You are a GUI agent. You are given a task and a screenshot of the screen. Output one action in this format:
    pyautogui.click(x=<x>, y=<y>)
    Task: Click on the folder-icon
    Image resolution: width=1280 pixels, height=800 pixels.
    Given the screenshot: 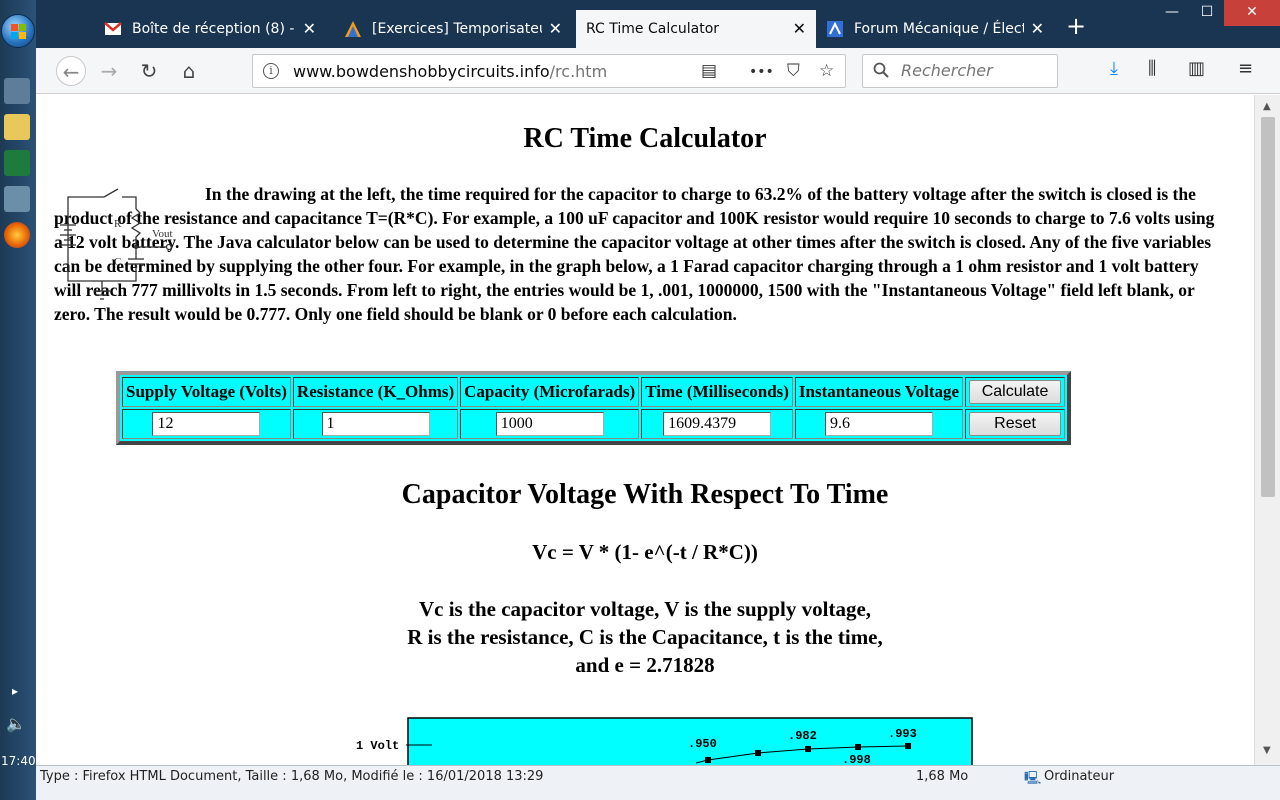 What is the action you would take?
    pyautogui.click(x=17, y=127)
    